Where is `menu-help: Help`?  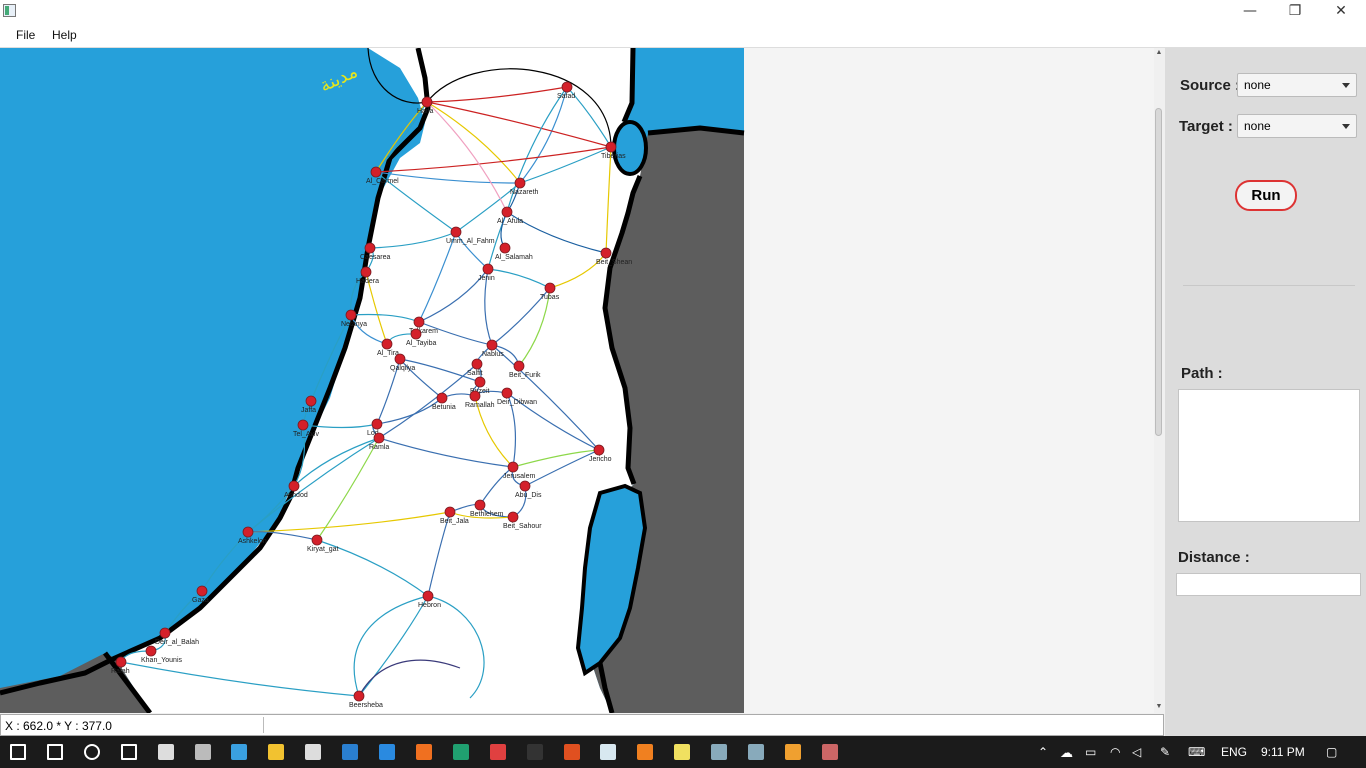
menu-help: Help is located at coordinates (64, 35).